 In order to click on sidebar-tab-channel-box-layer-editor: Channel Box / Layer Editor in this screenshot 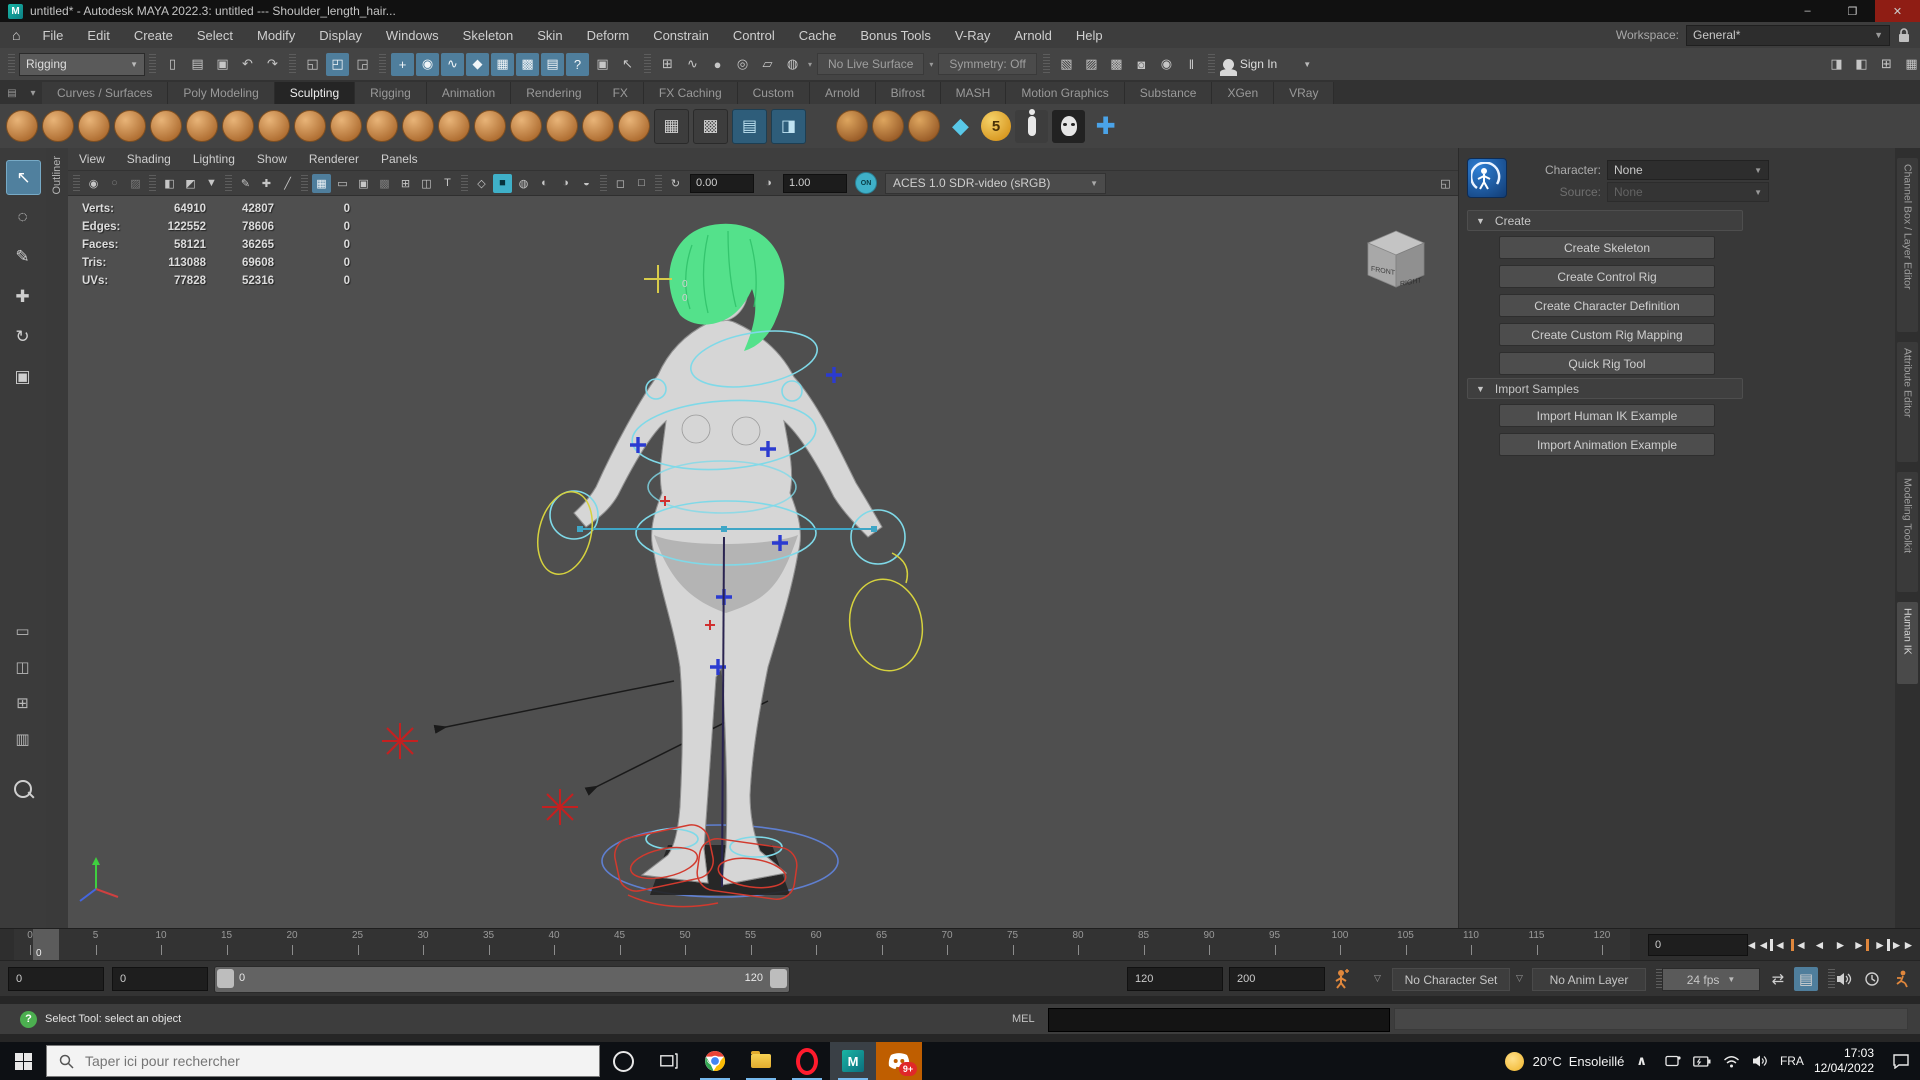, I will do `click(1907, 245)`.